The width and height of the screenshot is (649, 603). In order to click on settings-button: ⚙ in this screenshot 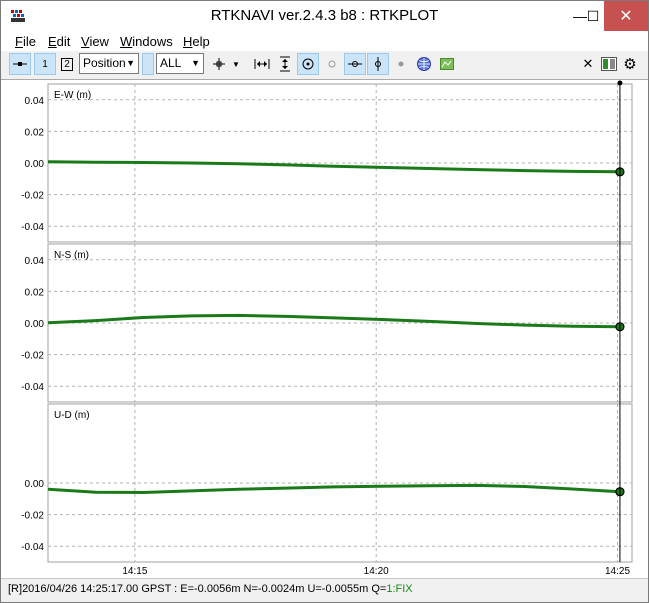, I will do `click(630, 64)`.